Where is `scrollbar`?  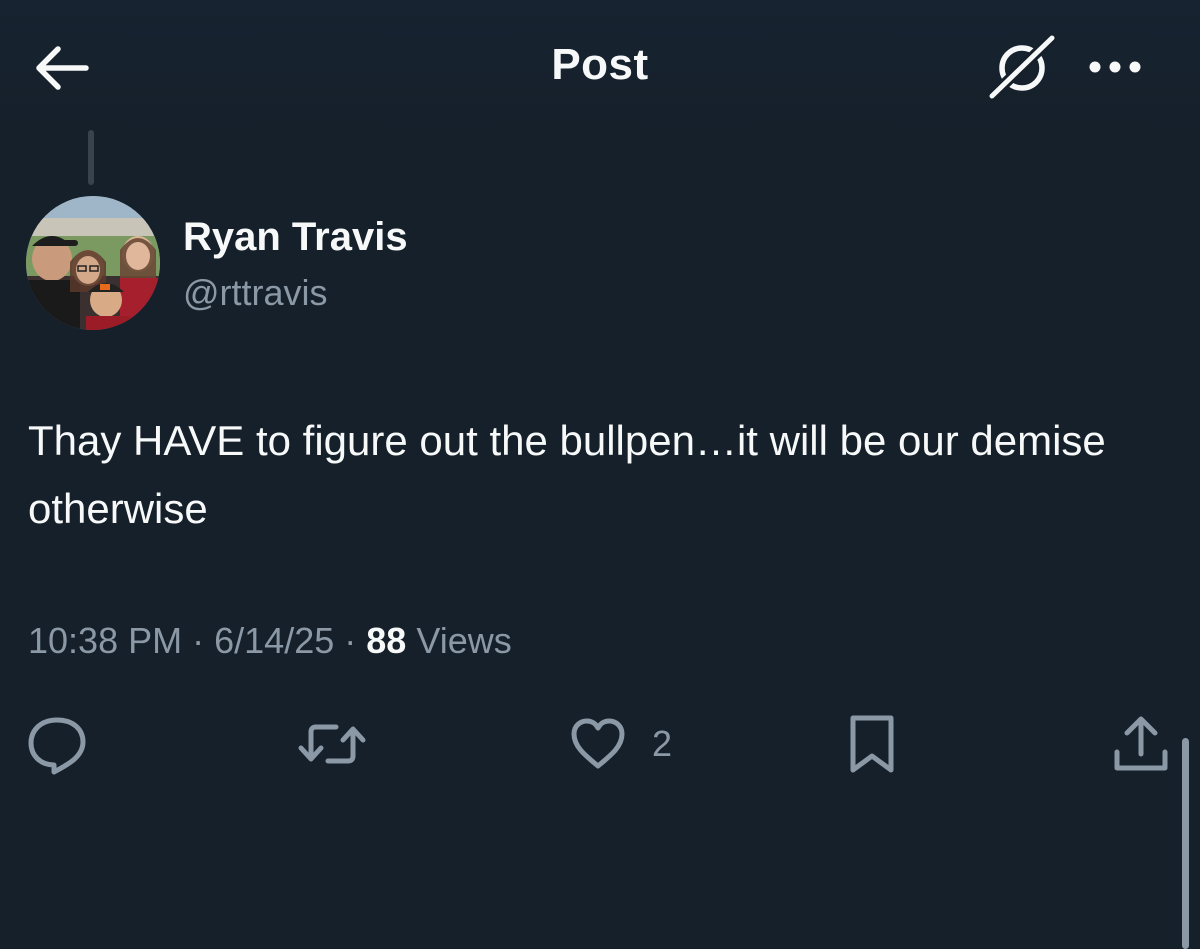
scrollbar is located at coordinates (1185, 843).